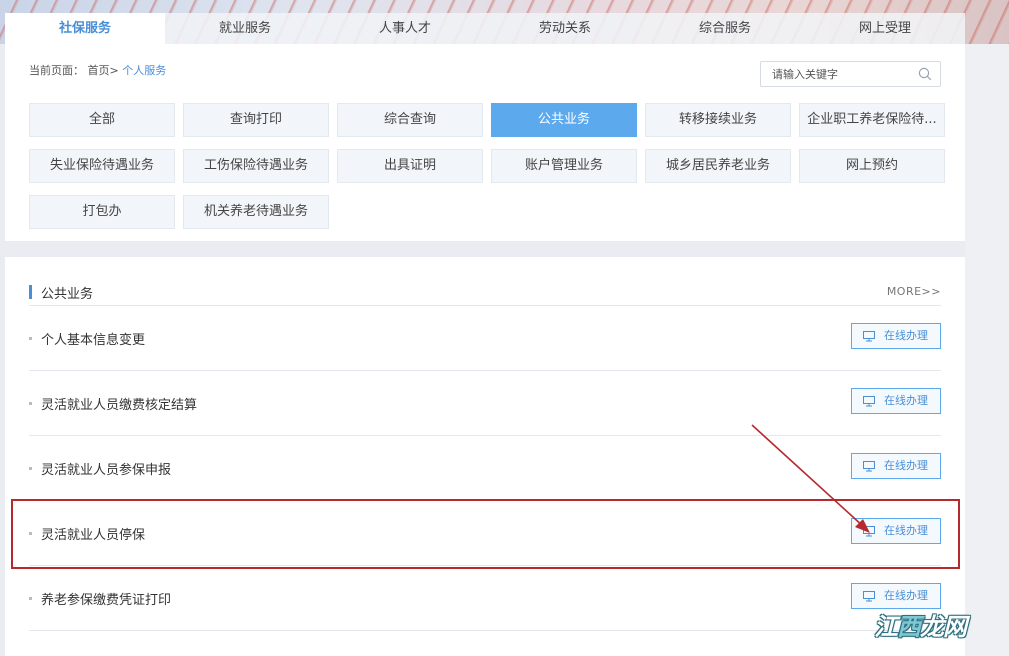  I want to click on list-item: 灵活就业人员缴费核定结算 在线办理, so click(485, 403).